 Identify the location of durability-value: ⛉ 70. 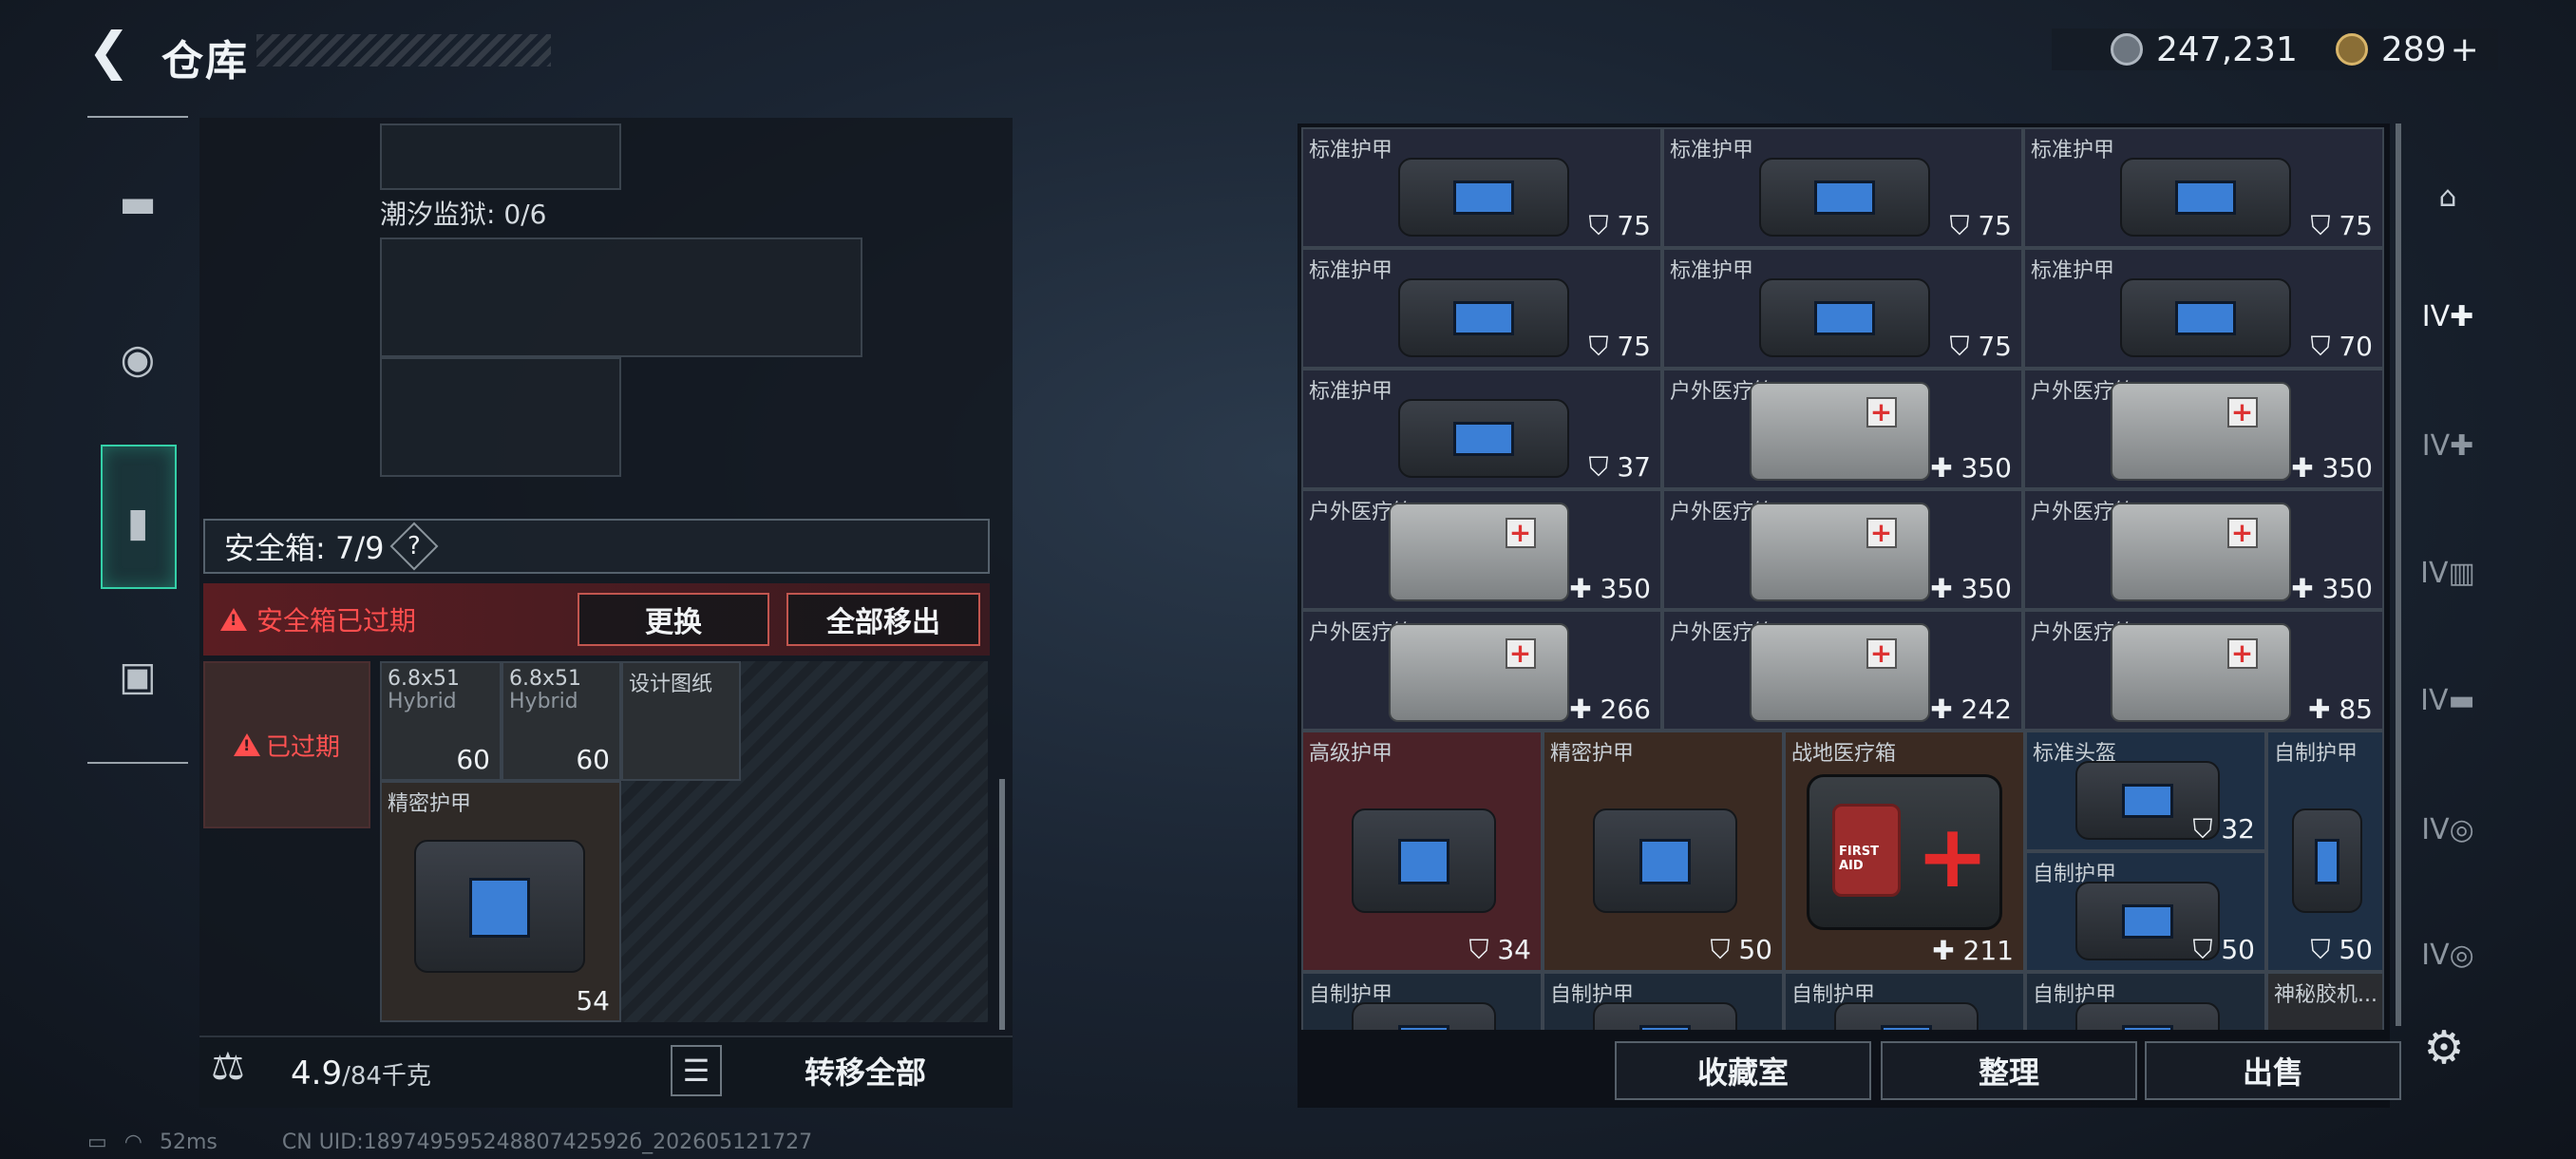
(2341, 346).